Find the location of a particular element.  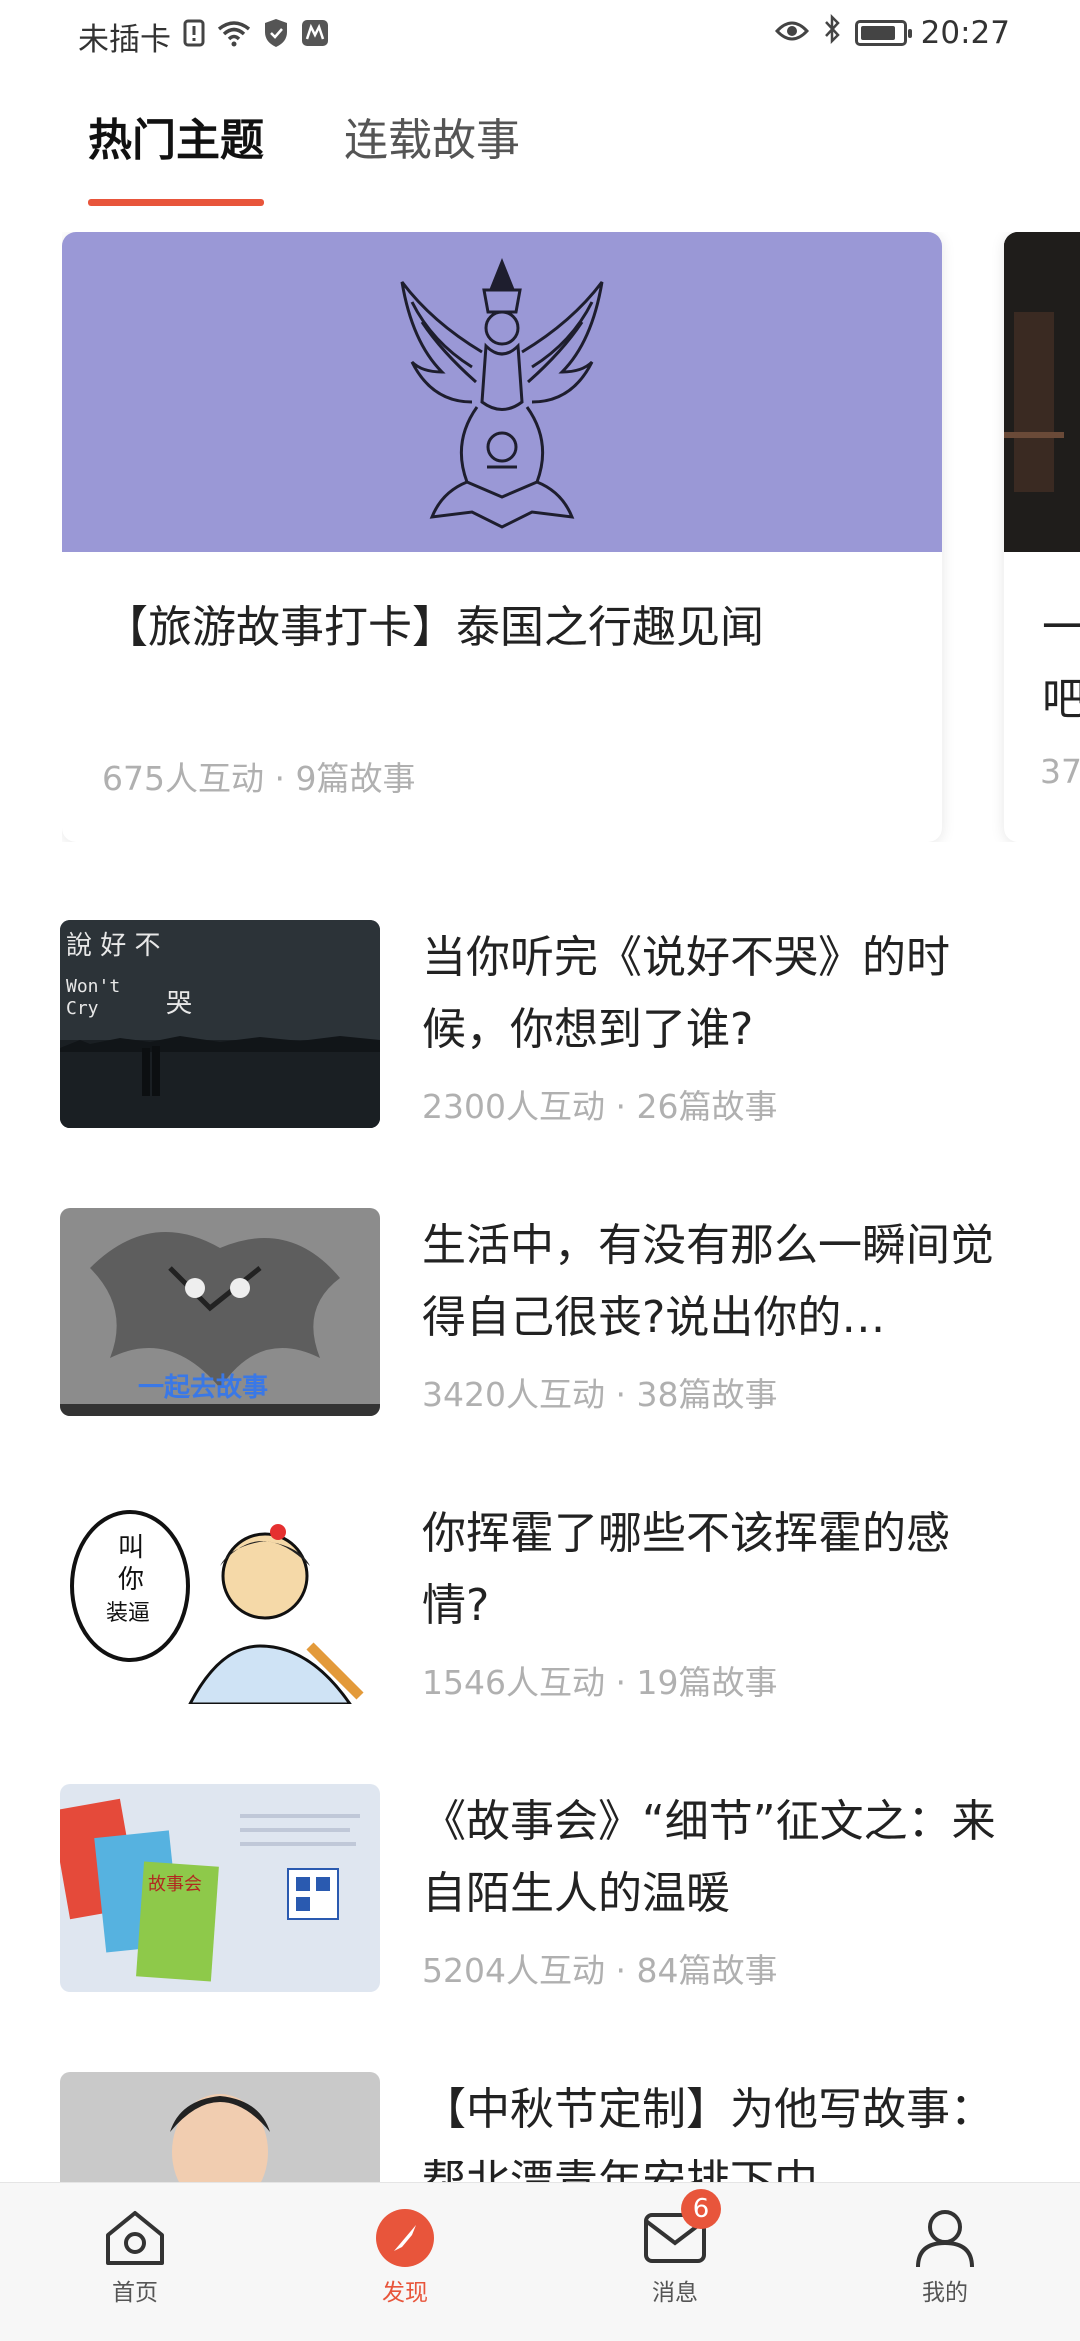

nav-messages: 6 消息 is located at coordinates (675, 2248).